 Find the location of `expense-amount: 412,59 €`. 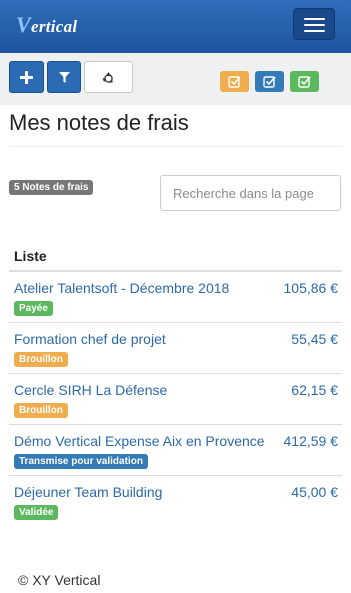

expense-amount: 412,59 € is located at coordinates (311, 441).